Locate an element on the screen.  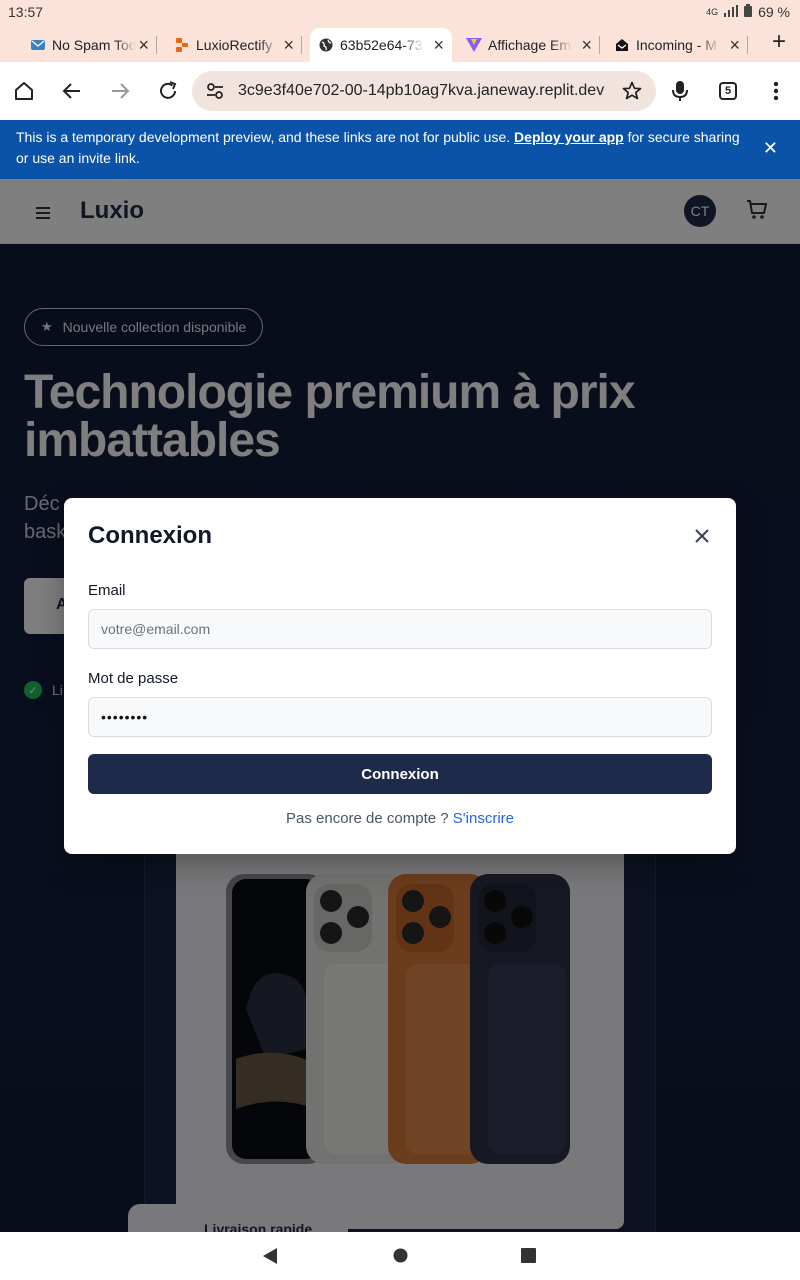
tab-no-spam: No Spam Tod × is located at coordinates (89, 45).